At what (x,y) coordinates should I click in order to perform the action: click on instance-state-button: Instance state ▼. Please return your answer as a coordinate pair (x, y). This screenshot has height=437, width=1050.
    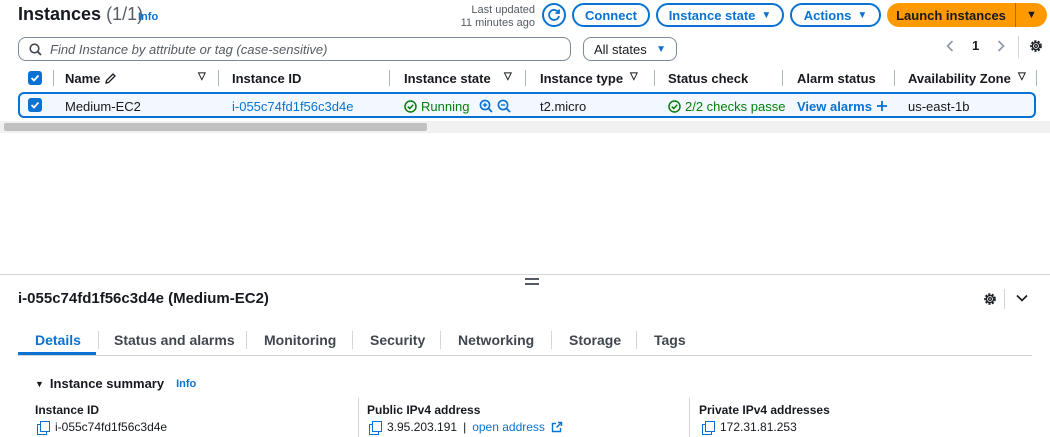
    Looking at the image, I should click on (720, 15).